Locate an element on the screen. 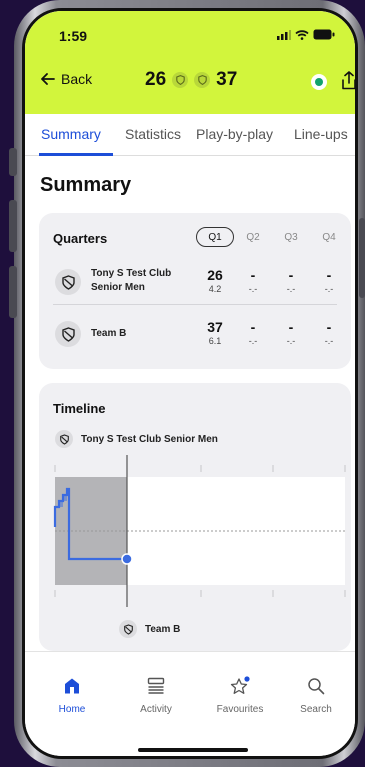  tab-bar-home: Home is located at coordinates (72, 694).